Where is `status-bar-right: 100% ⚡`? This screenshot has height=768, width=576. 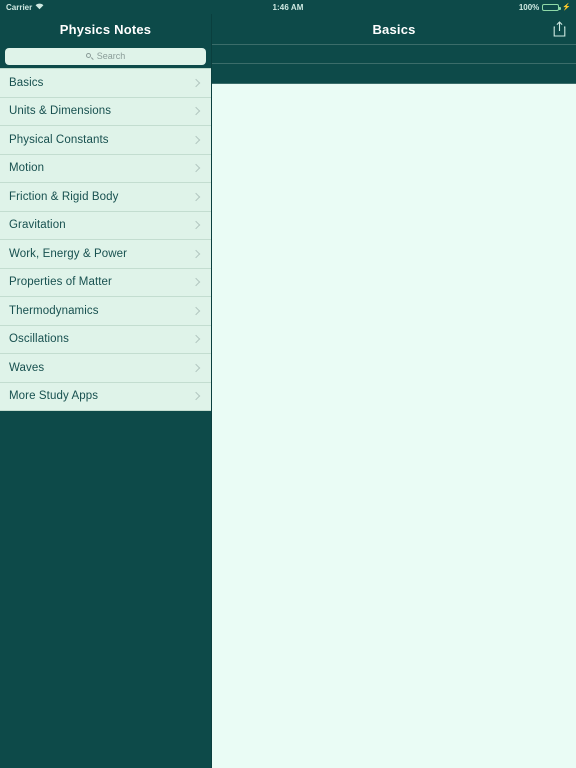
status-bar-right: 100% ⚡ is located at coordinates (545, 7).